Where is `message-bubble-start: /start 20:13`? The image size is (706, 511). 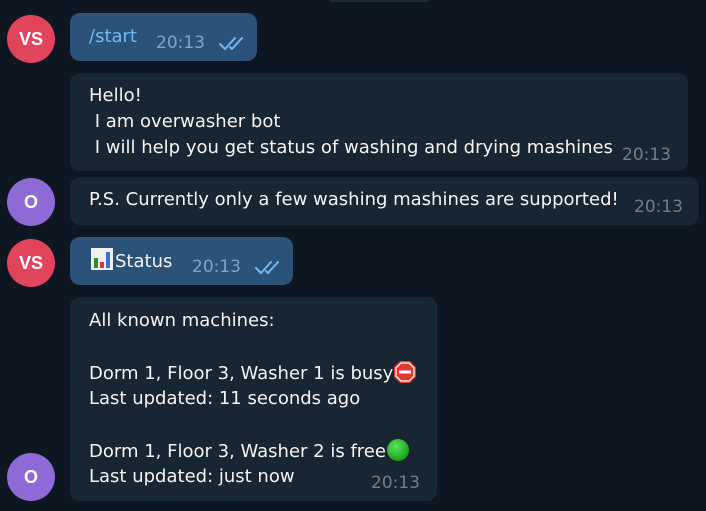
message-bubble-start: /start 20:13 is located at coordinates (163, 37).